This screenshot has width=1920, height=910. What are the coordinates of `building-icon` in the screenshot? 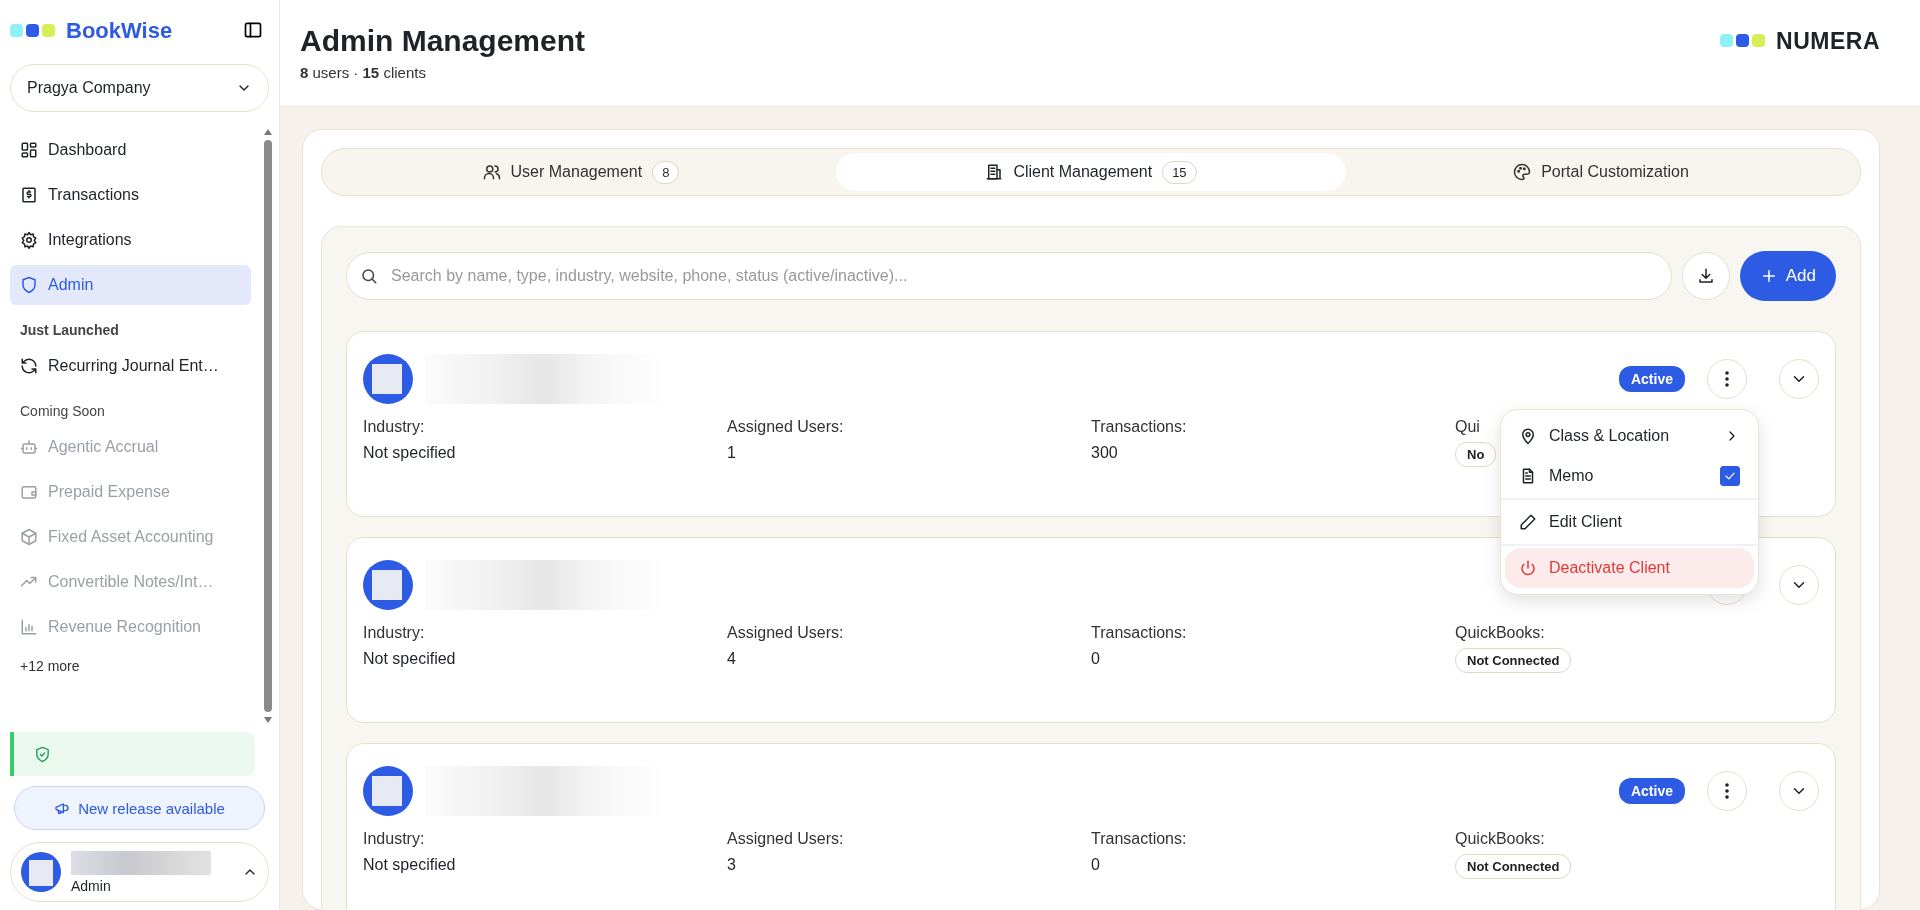 It's located at (994, 172).